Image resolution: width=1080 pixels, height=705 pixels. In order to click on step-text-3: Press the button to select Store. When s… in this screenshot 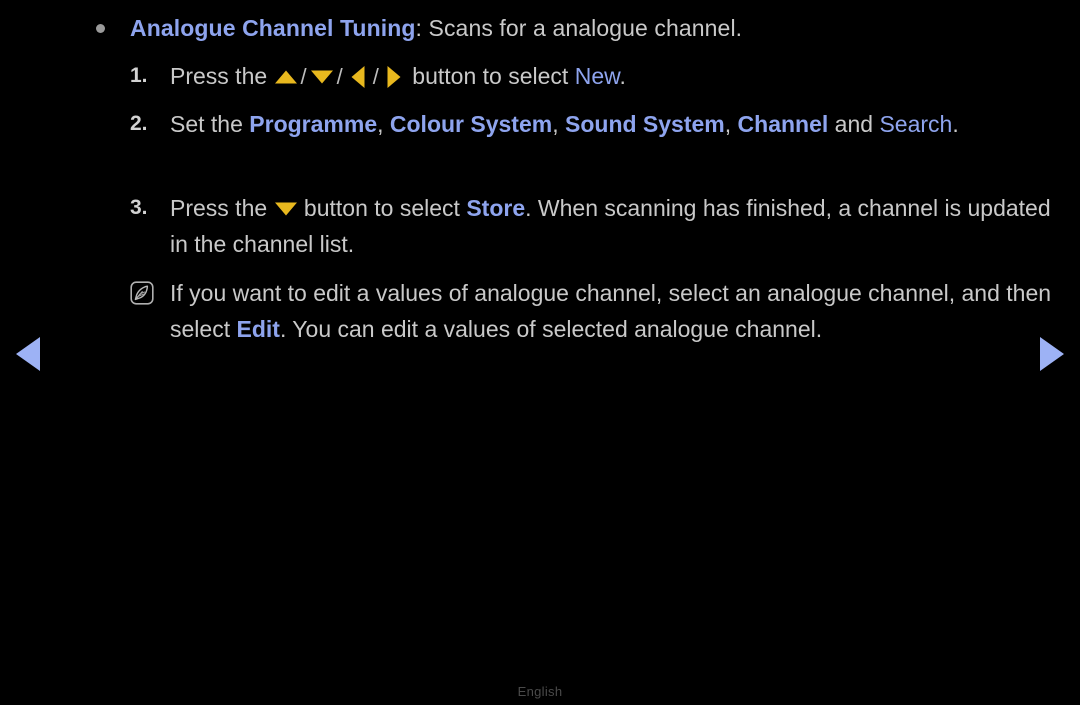, I will do `click(615, 226)`.